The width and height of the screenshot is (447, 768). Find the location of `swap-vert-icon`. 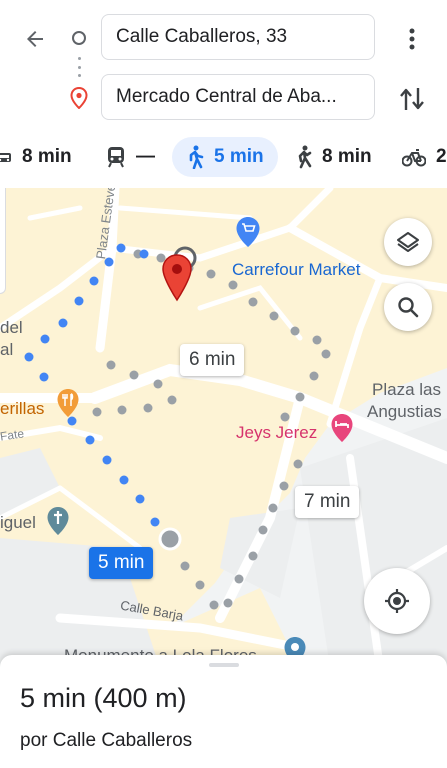

swap-vert-icon is located at coordinates (412, 99).